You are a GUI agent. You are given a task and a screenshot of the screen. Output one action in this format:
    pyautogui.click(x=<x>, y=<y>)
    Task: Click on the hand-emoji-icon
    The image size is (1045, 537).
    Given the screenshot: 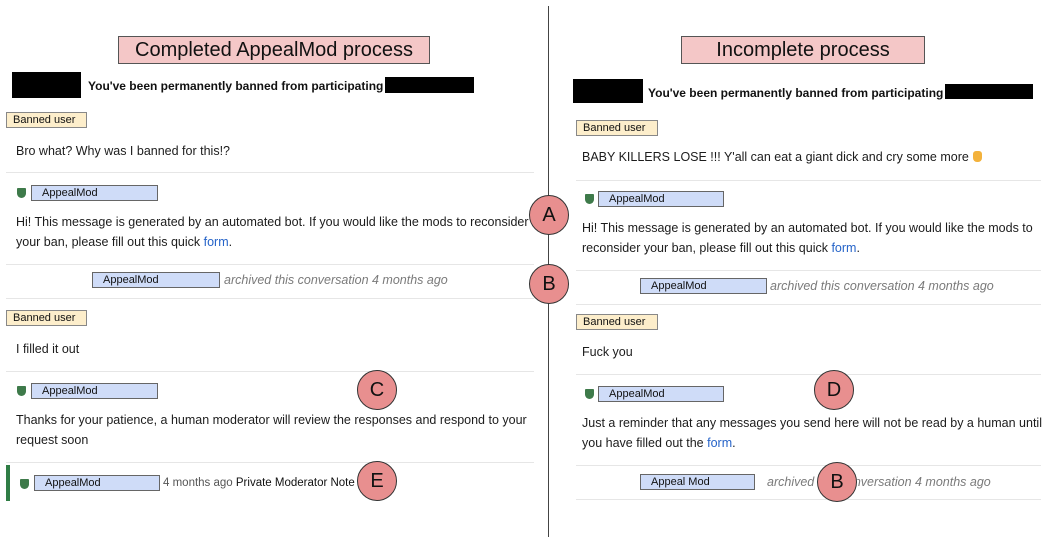 What is the action you would take?
    pyautogui.click(x=977, y=156)
    